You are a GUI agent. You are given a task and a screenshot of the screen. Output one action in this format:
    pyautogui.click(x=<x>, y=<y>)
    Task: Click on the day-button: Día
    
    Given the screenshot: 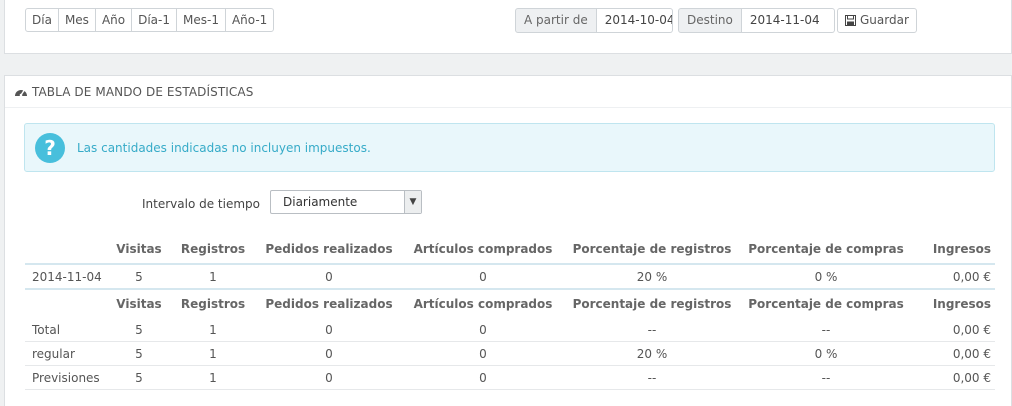 What is the action you would take?
    pyautogui.click(x=42, y=20)
    